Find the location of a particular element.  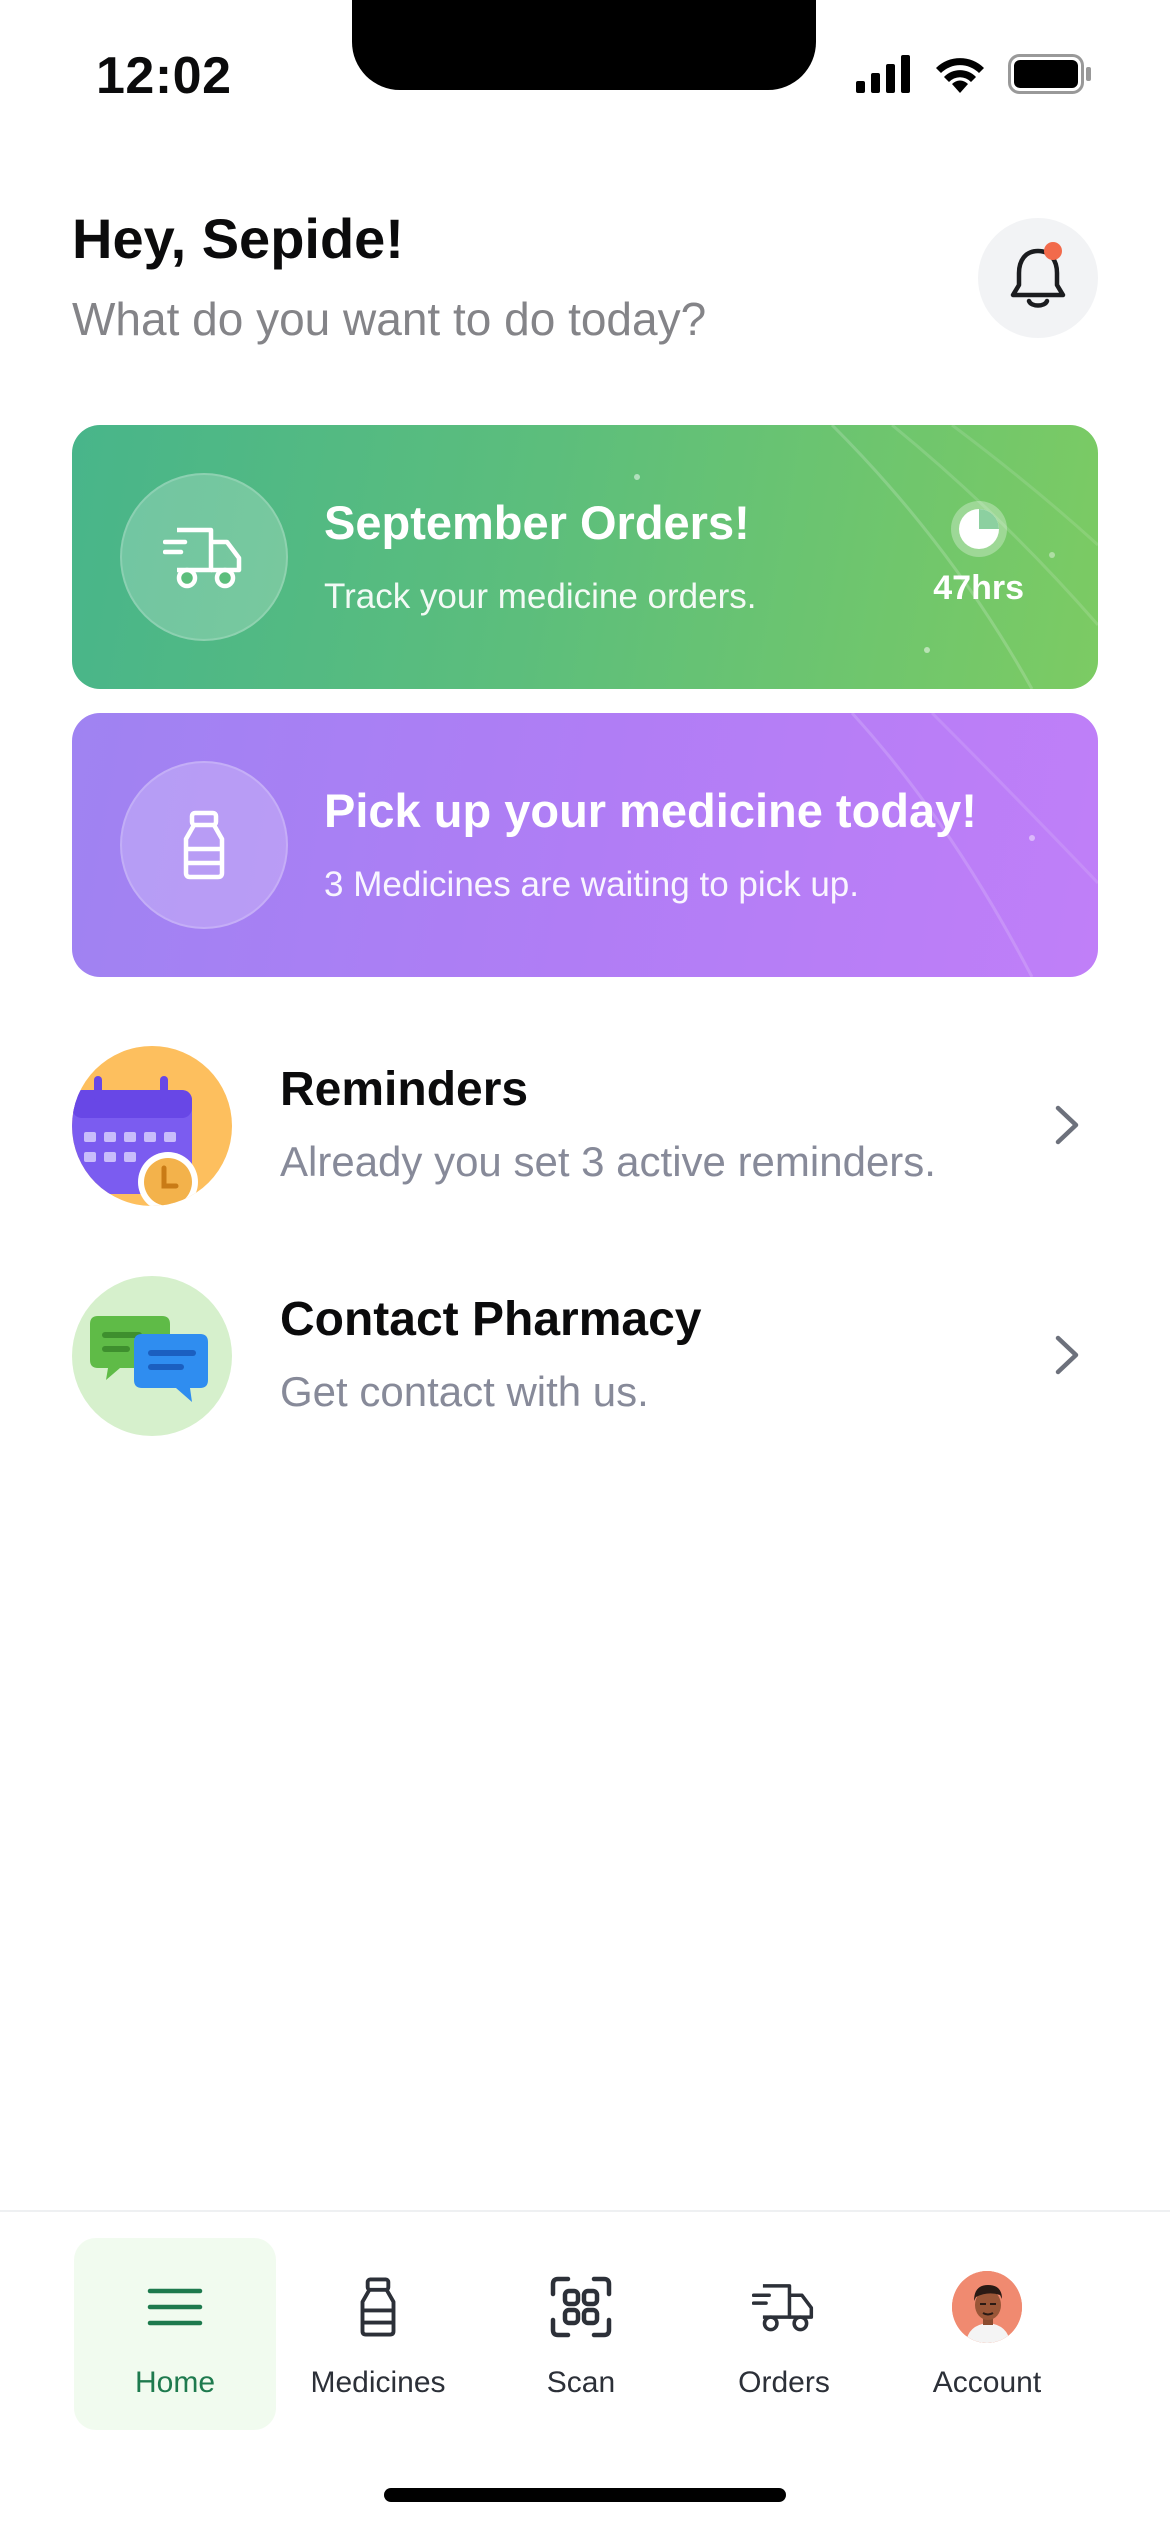

greeting-subtitle: What do you want to do today? is located at coordinates (389, 319).